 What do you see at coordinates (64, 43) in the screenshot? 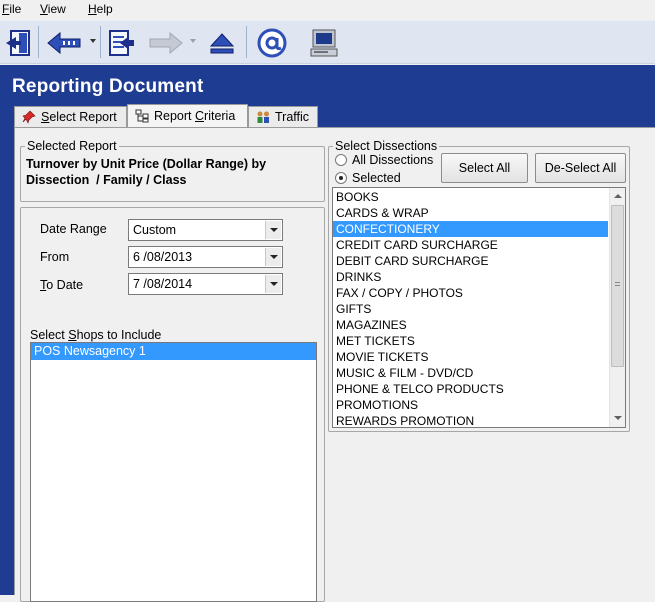
I see `back-arrow-icon` at bounding box center [64, 43].